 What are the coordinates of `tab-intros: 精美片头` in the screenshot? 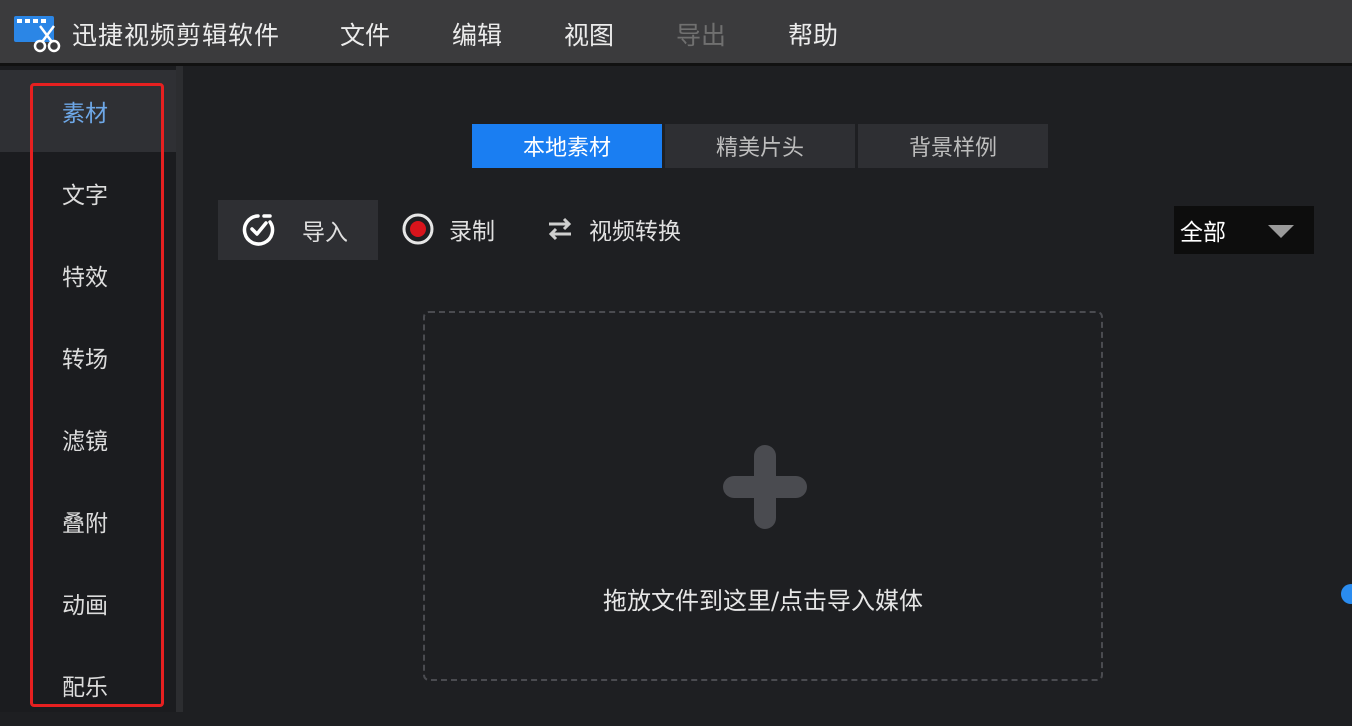 It's located at (760, 146).